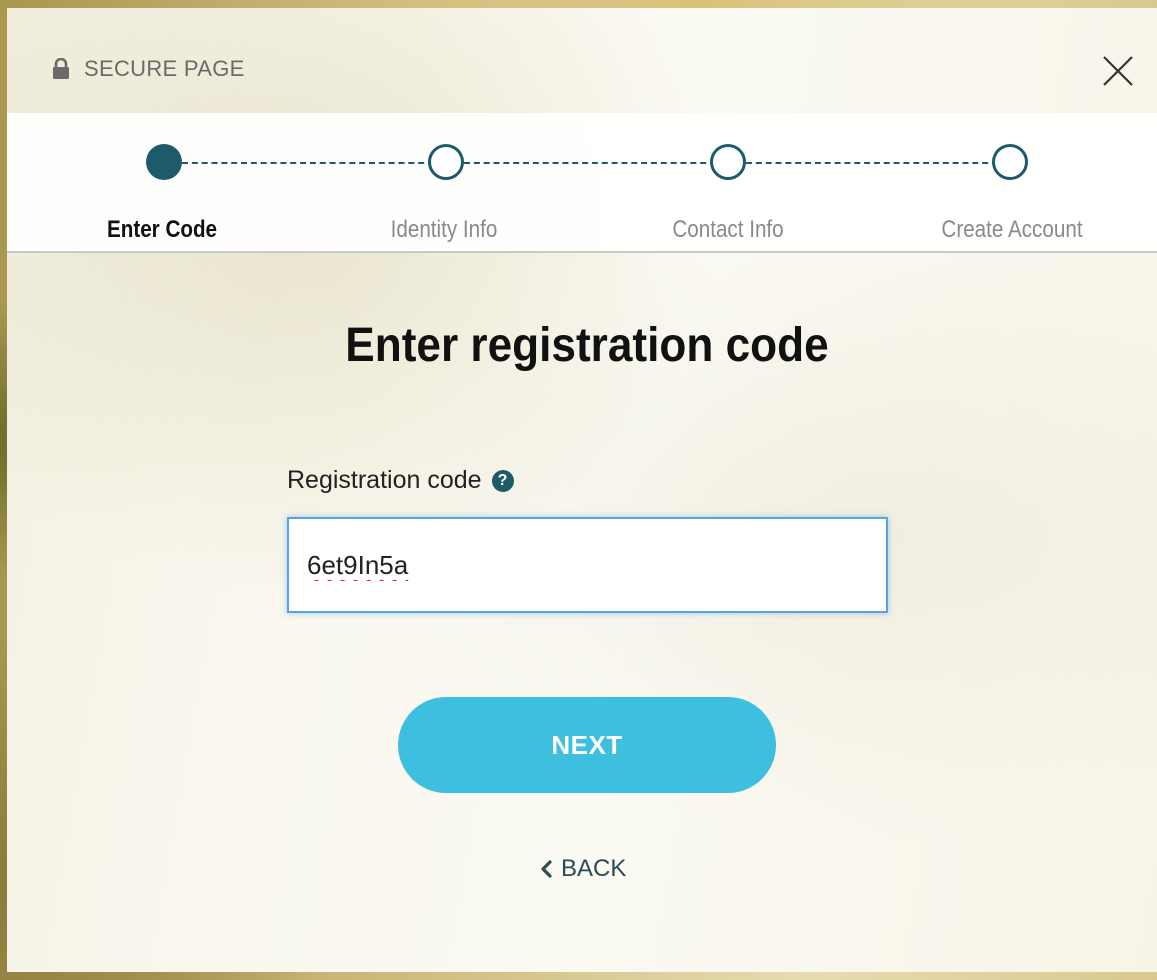 Image resolution: width=1157 pixels, height=980 pixels. I want to click on lock-icon, so click(61, 69).